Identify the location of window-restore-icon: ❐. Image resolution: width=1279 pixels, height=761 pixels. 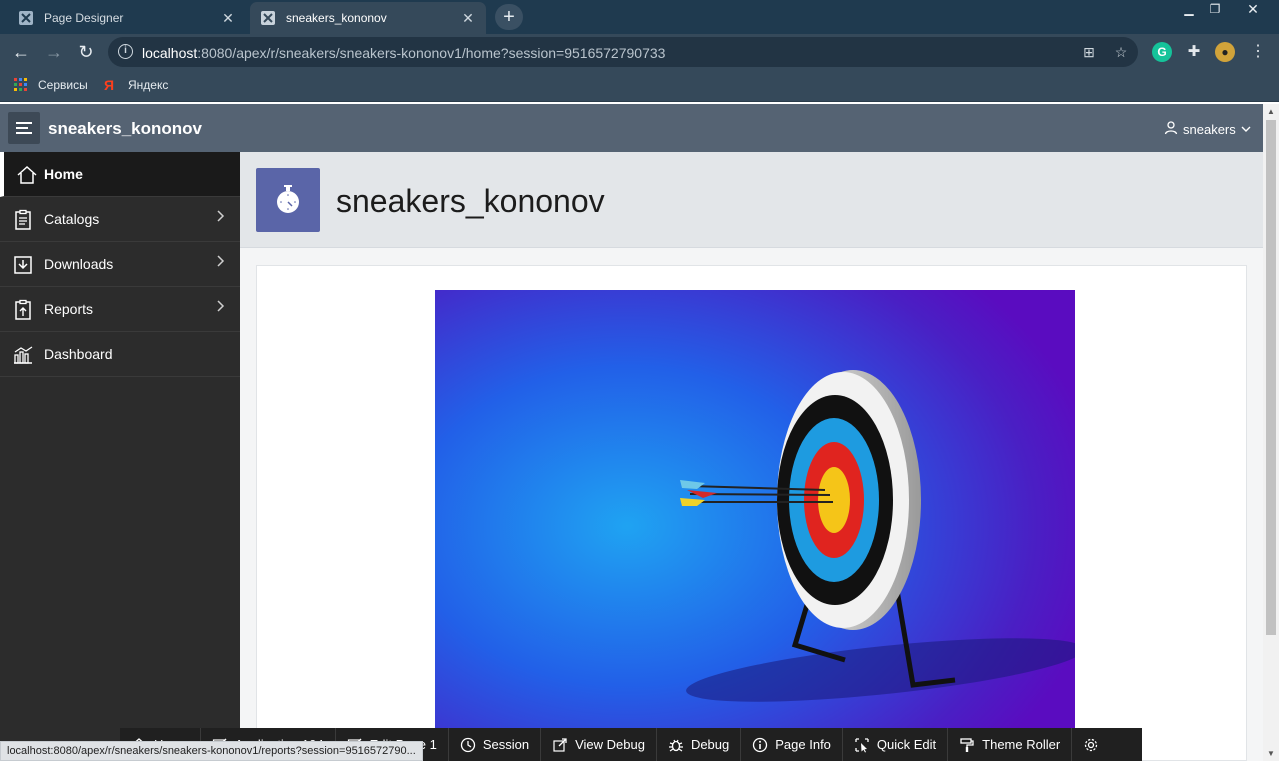
(1215, 9).